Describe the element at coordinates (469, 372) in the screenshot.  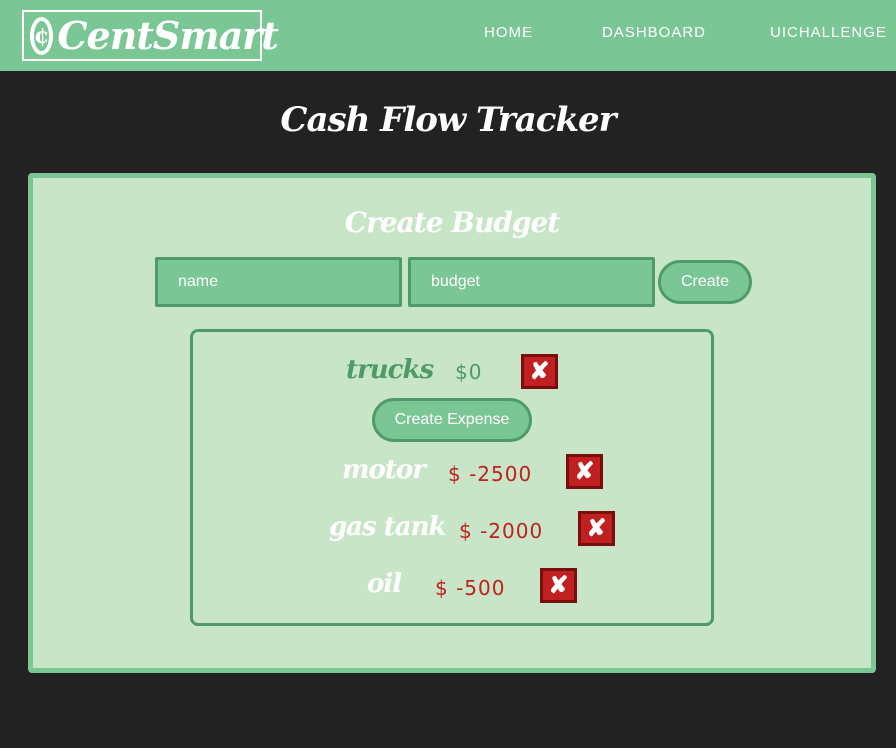
I see `budget-amount: $0` at that location.